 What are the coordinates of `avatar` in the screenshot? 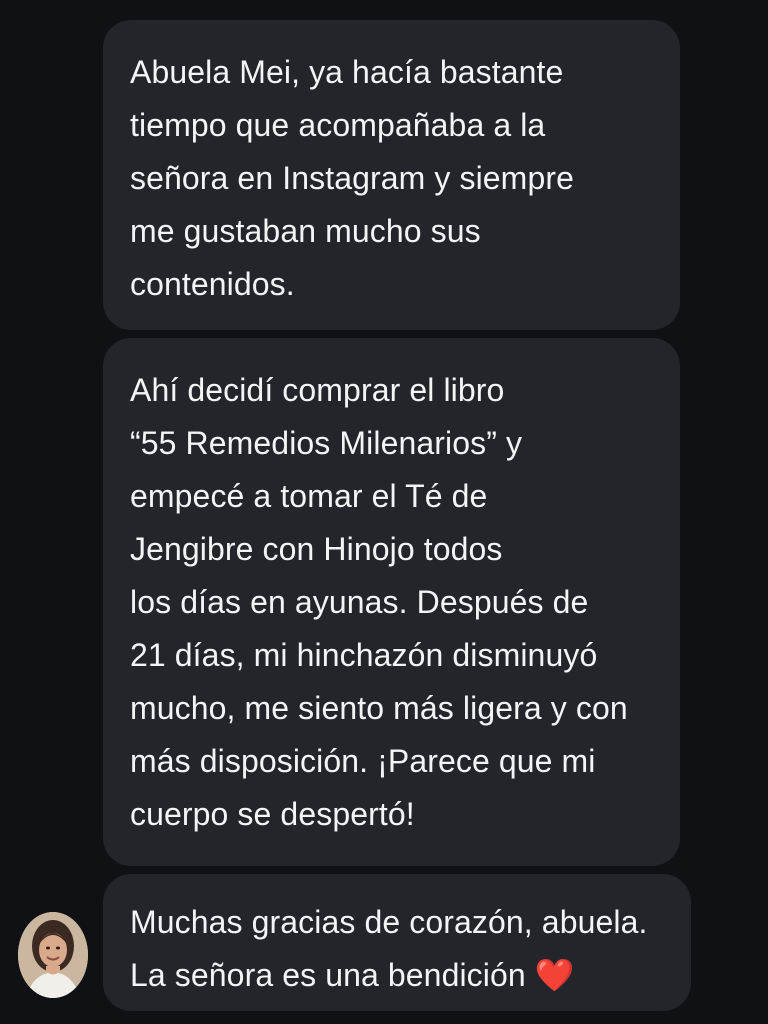 It's located at (53, 955).